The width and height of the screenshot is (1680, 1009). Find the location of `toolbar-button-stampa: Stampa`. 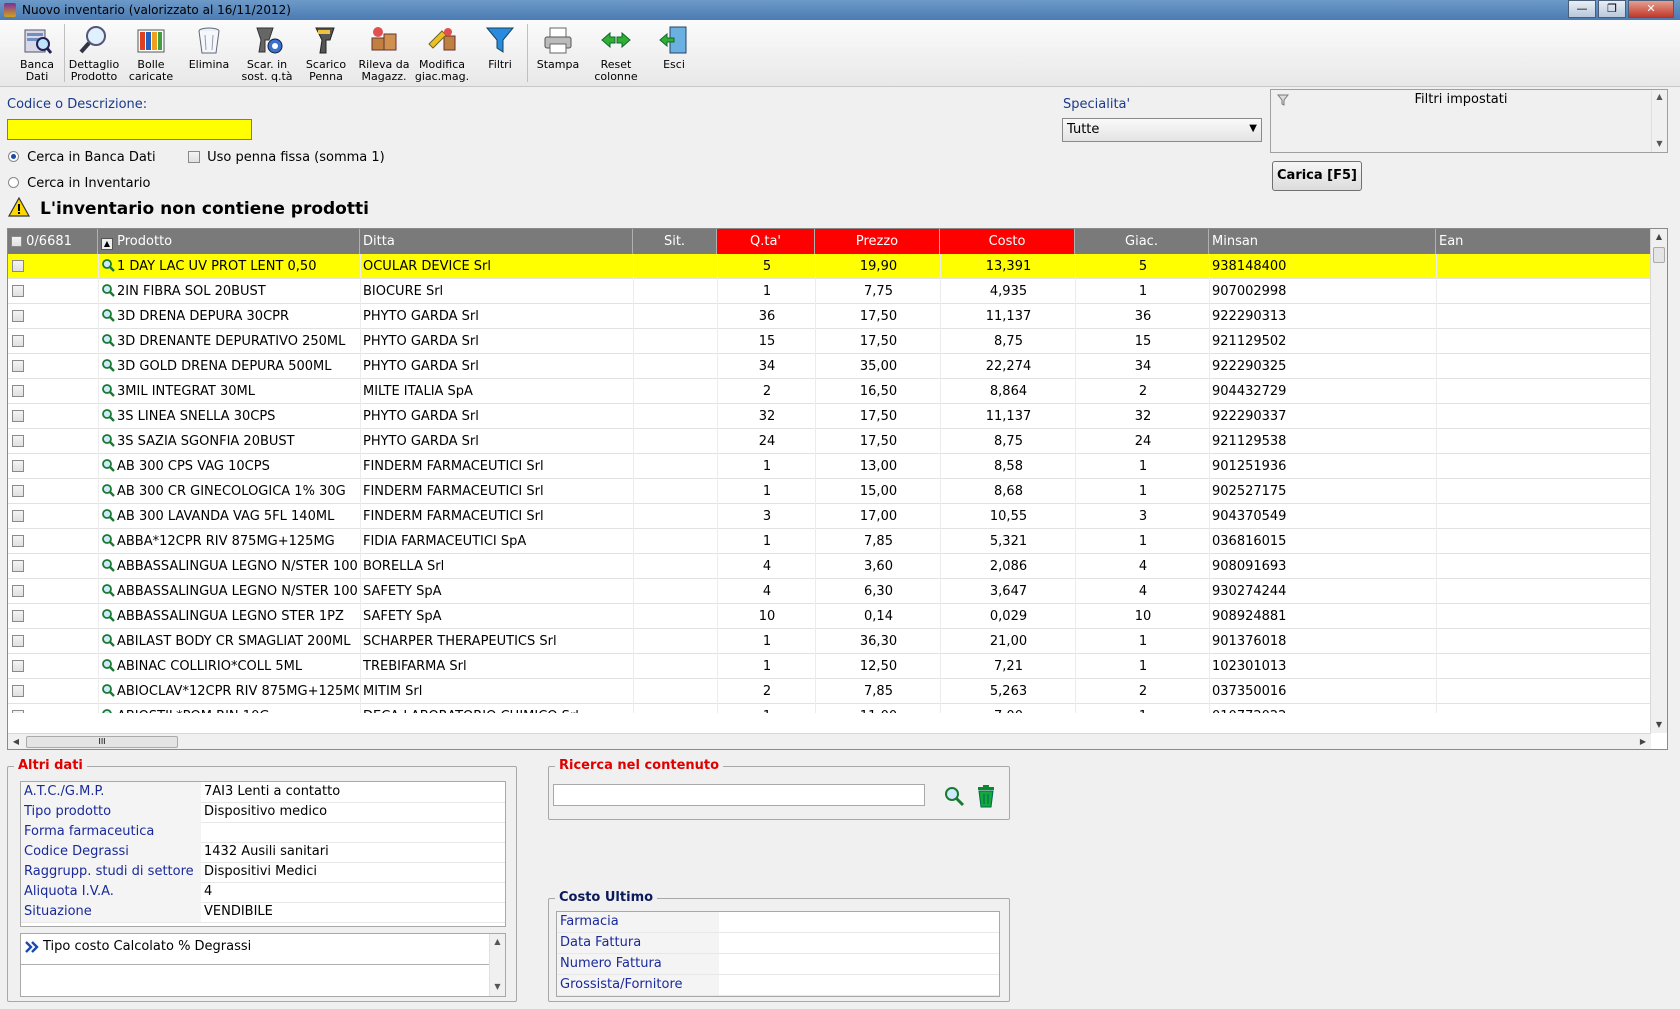

toolbar-button-stampa: Stampa is located at coordinates (558, 54).